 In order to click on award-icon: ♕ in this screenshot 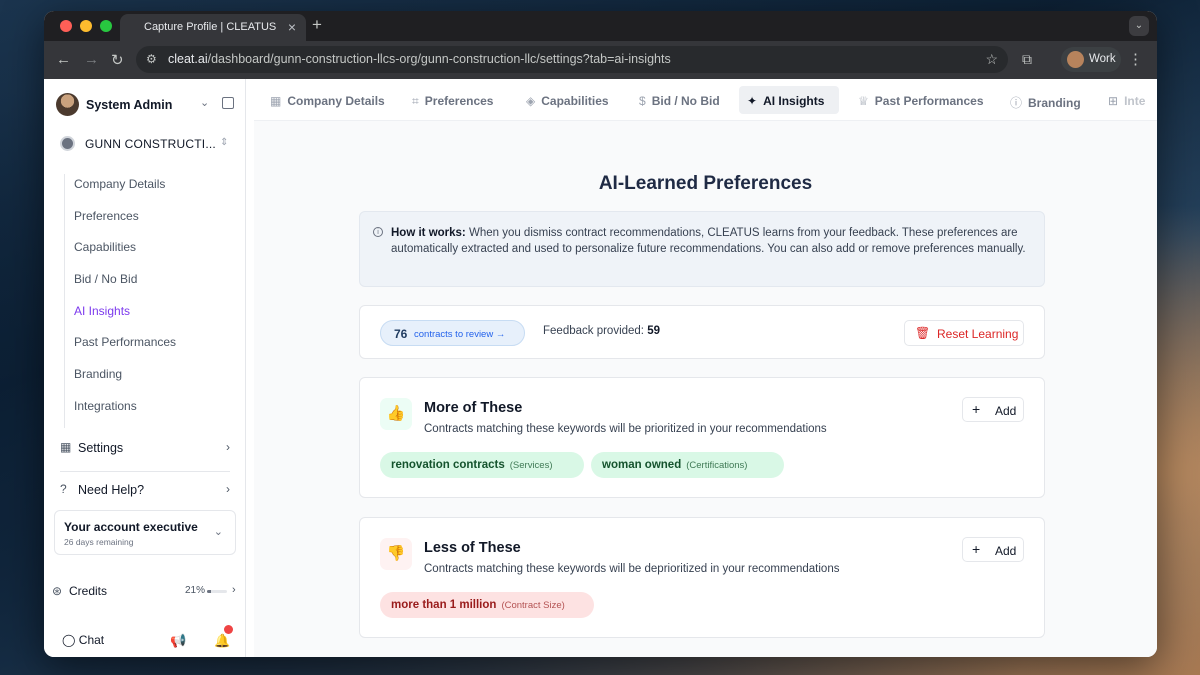, I will do `click(863, 101)`.